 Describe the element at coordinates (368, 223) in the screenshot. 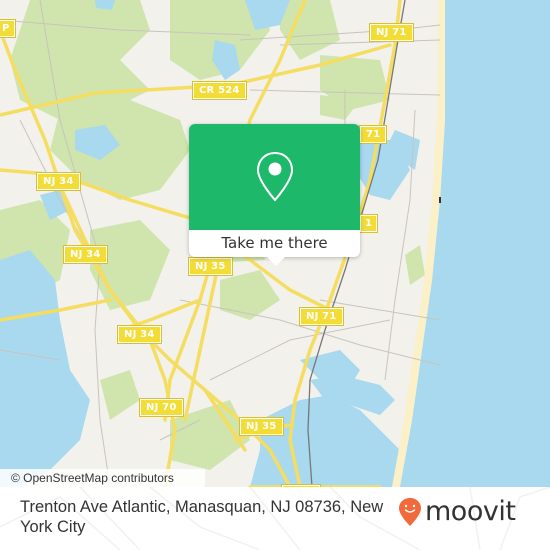

I see `route-shield-nj35: 1` at that location.